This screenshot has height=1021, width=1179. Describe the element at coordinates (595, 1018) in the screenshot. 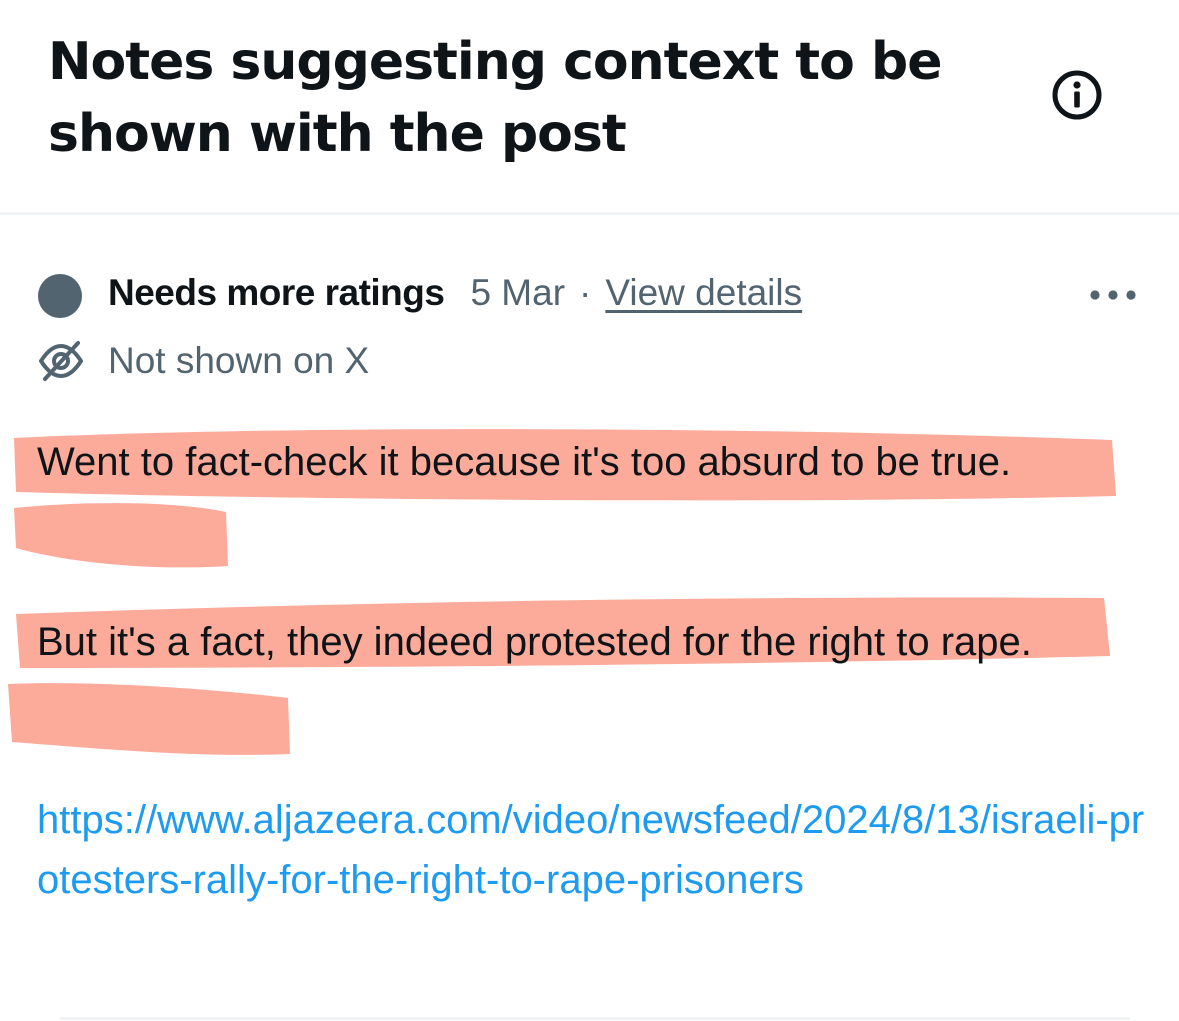

I see `bottom-divider` at that location.